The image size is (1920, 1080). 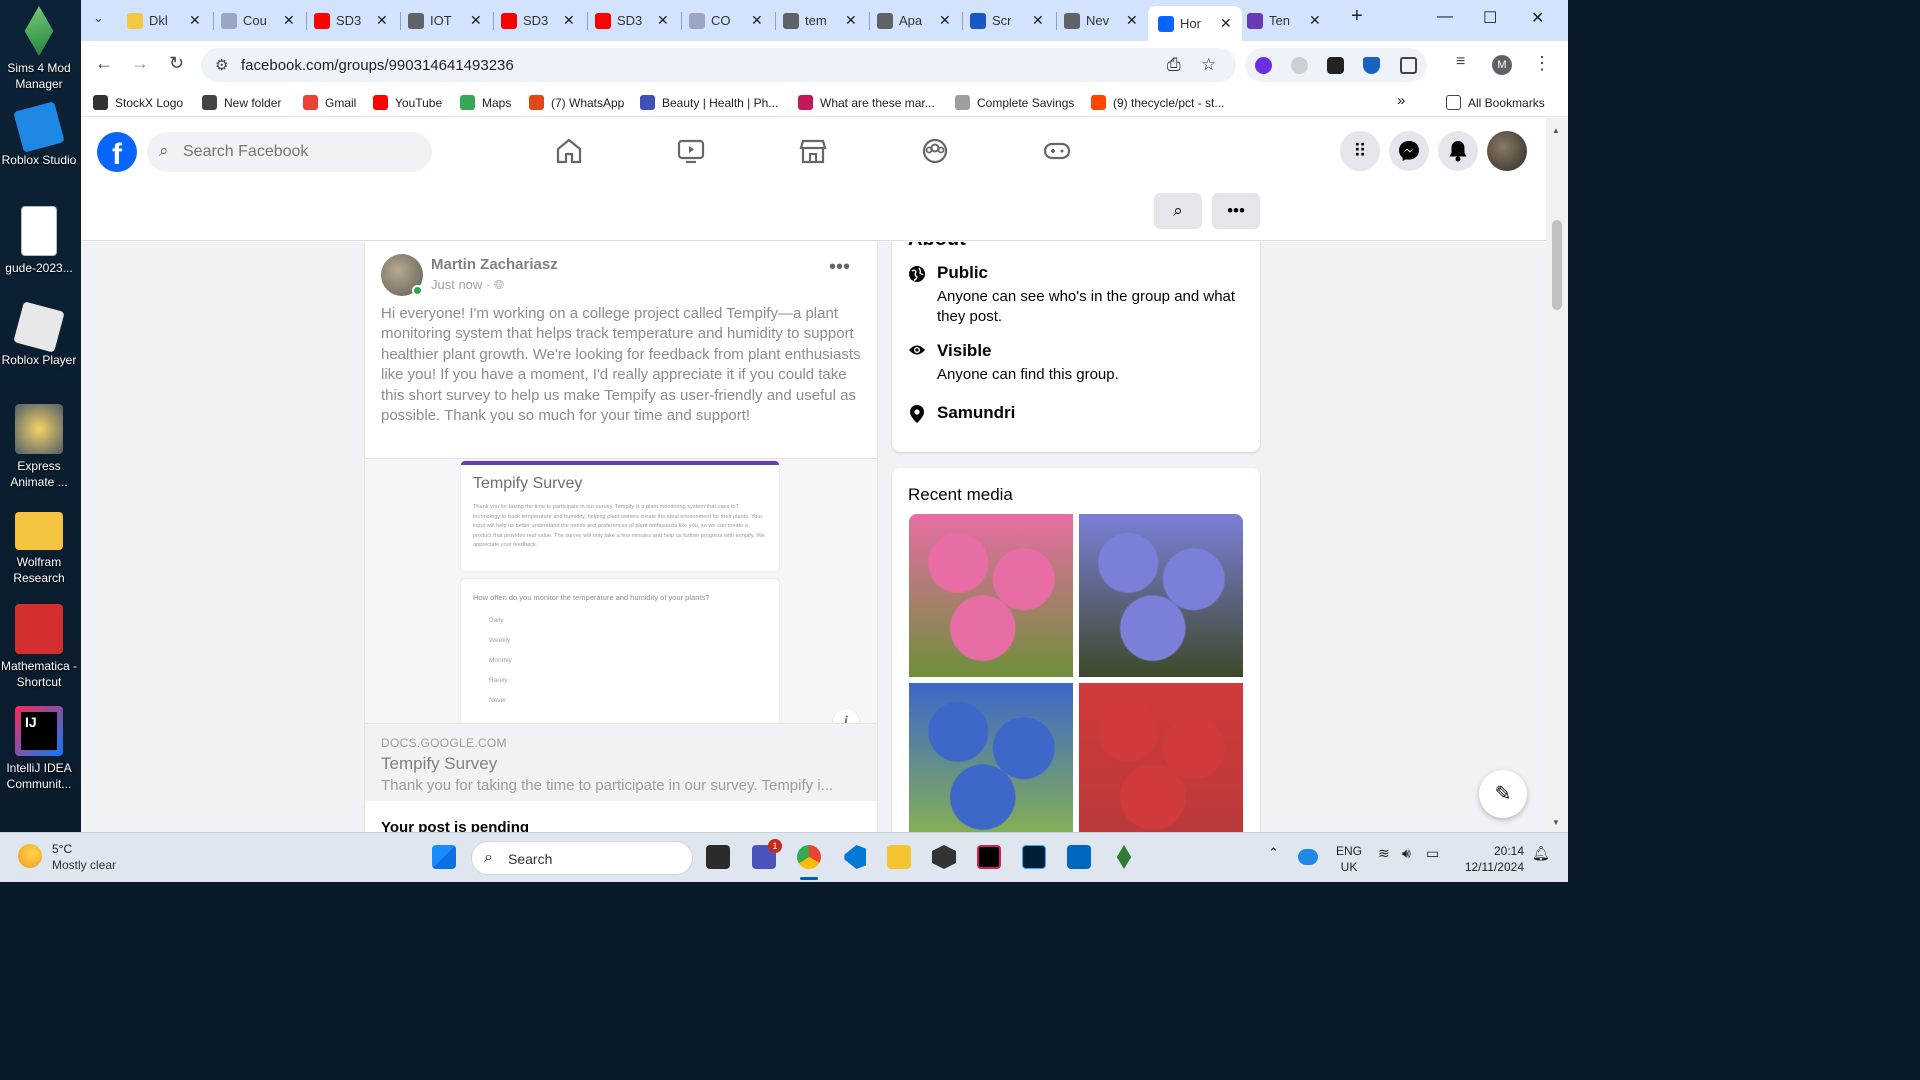 What do you see at coordinates (1503, 794) in the screenshot?
I see `new-message-compose-button: ✎` at bounding box center [1503, 794].